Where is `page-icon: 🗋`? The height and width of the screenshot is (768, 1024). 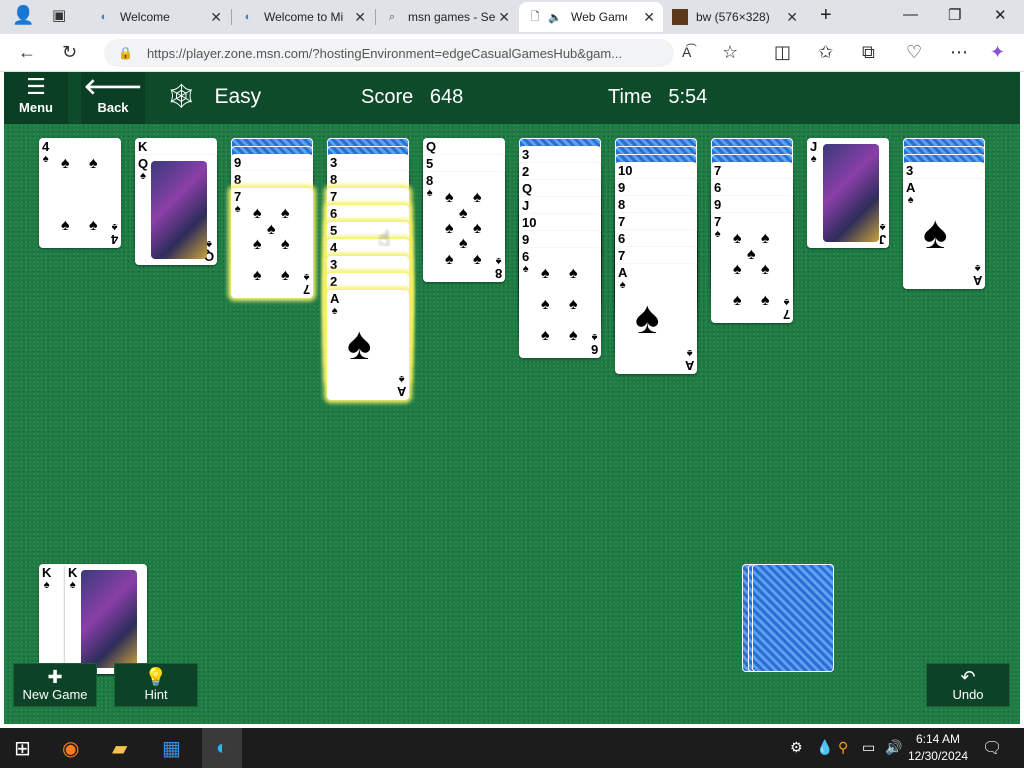
page-icon: 🗋 is located at coordinates (535, 16).